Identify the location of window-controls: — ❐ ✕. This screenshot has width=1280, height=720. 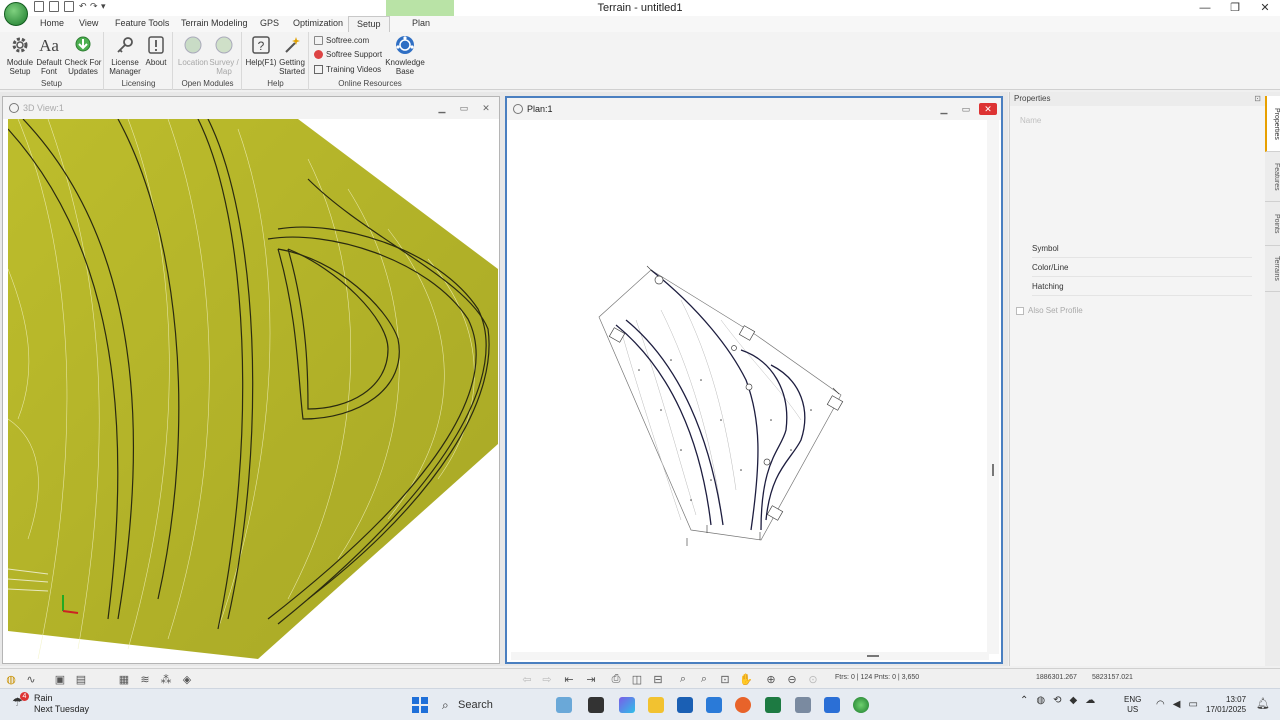
(1235, 8).